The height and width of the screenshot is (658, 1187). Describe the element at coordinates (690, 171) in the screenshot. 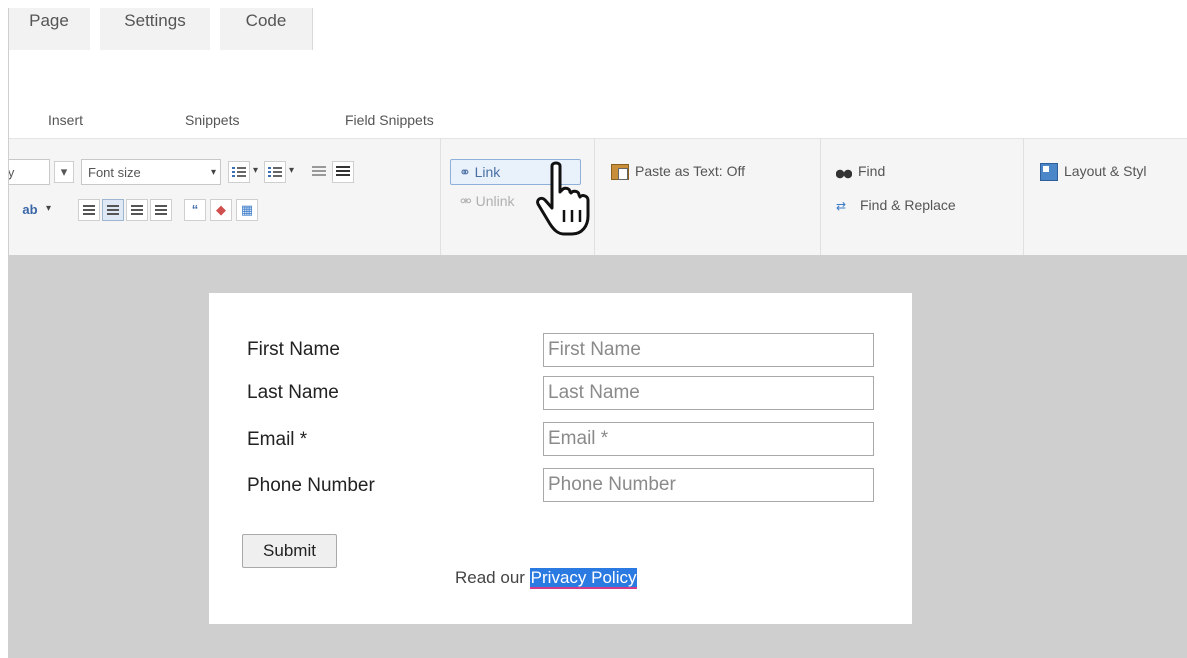

I see `paste-as-text-label: Paste as Text: Off` at that location.